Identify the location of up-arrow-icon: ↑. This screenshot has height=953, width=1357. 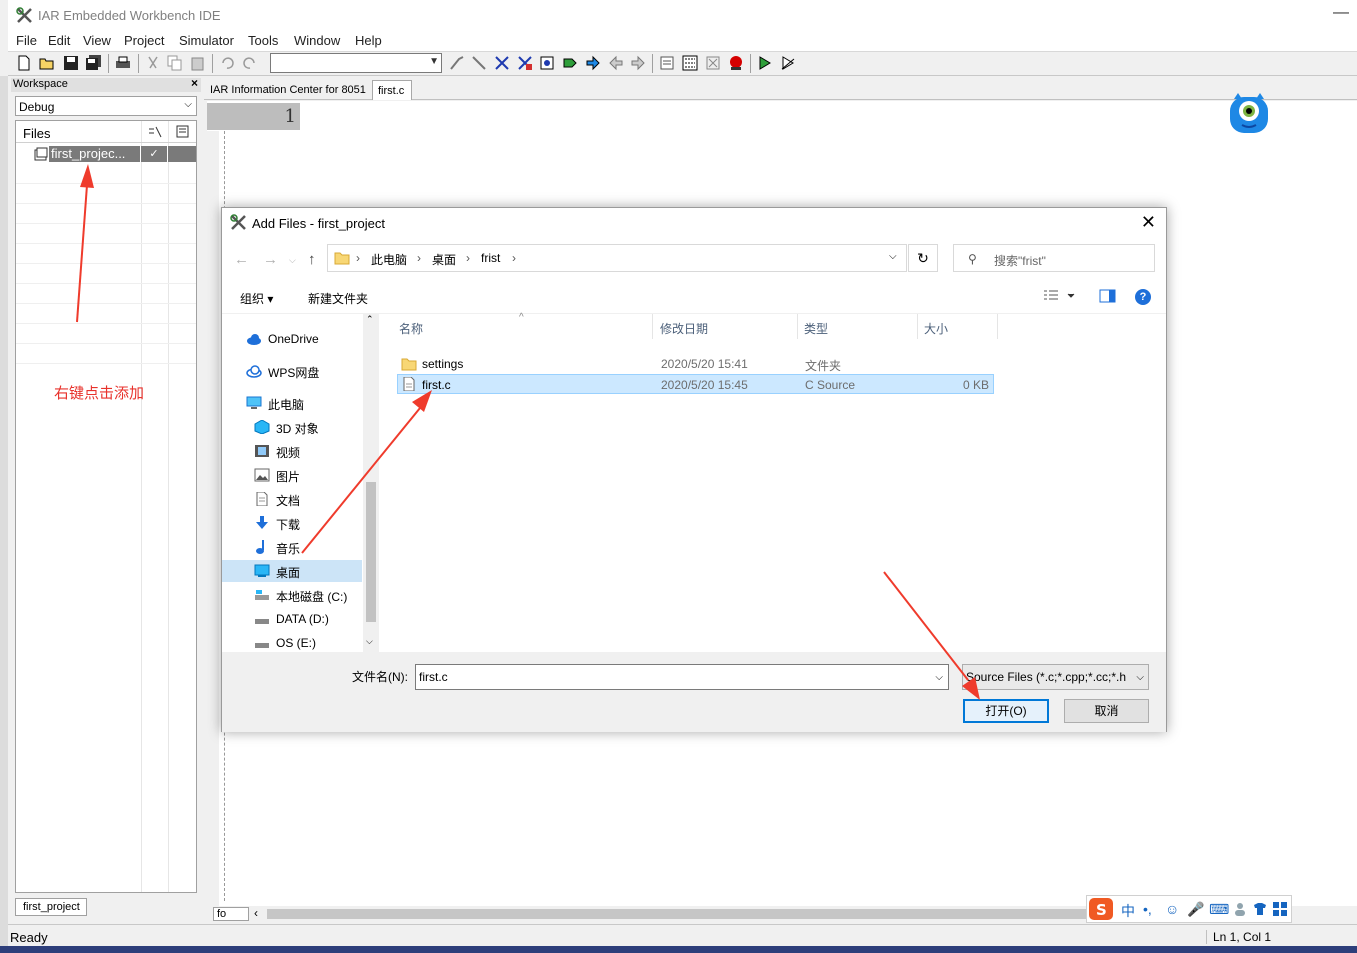
(312, 259).